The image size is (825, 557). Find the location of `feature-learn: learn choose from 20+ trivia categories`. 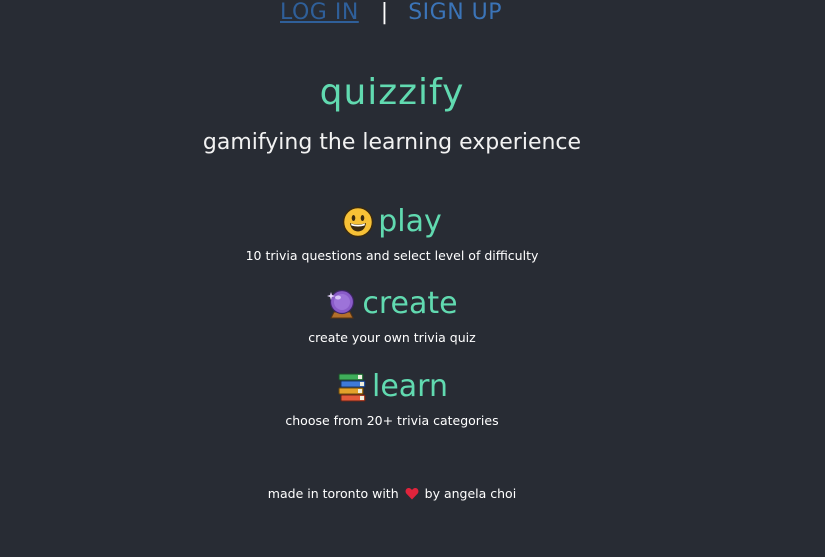

feature-learn: learn choose from 20+ trivia categories is located at coordinates (392, 398).